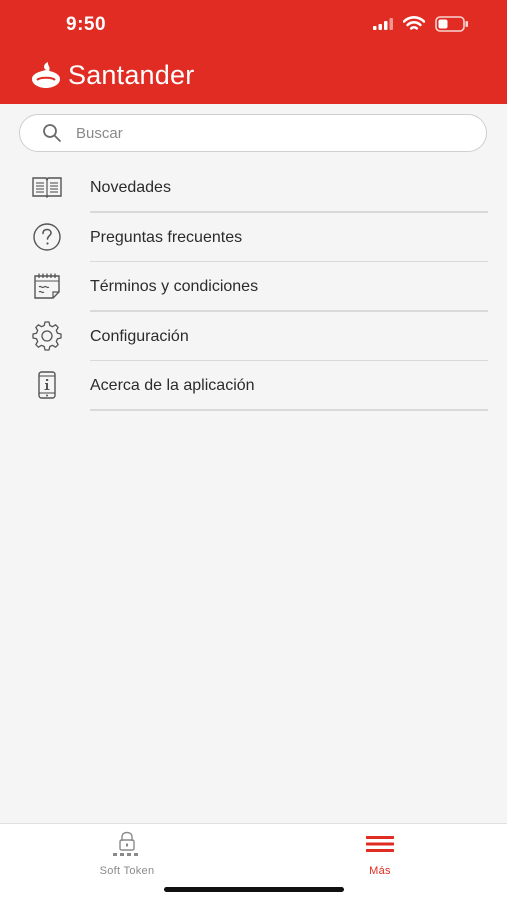 This screenshot has height=901, width=507. What do you see at coordinates (47, 286) in the screenshot?
I see `document-calendar-icon` at bounding box center [47, 286].